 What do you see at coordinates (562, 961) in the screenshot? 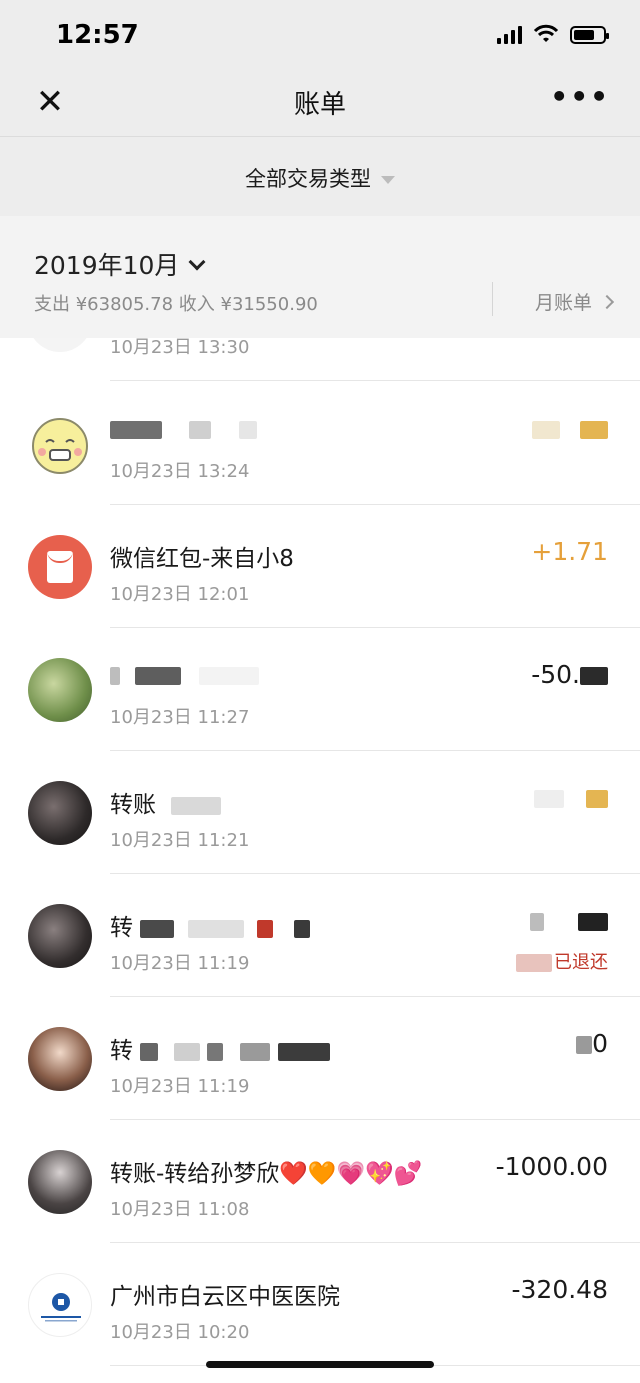
I see `refund-status: 已退还` at bounding box center [562, 961].